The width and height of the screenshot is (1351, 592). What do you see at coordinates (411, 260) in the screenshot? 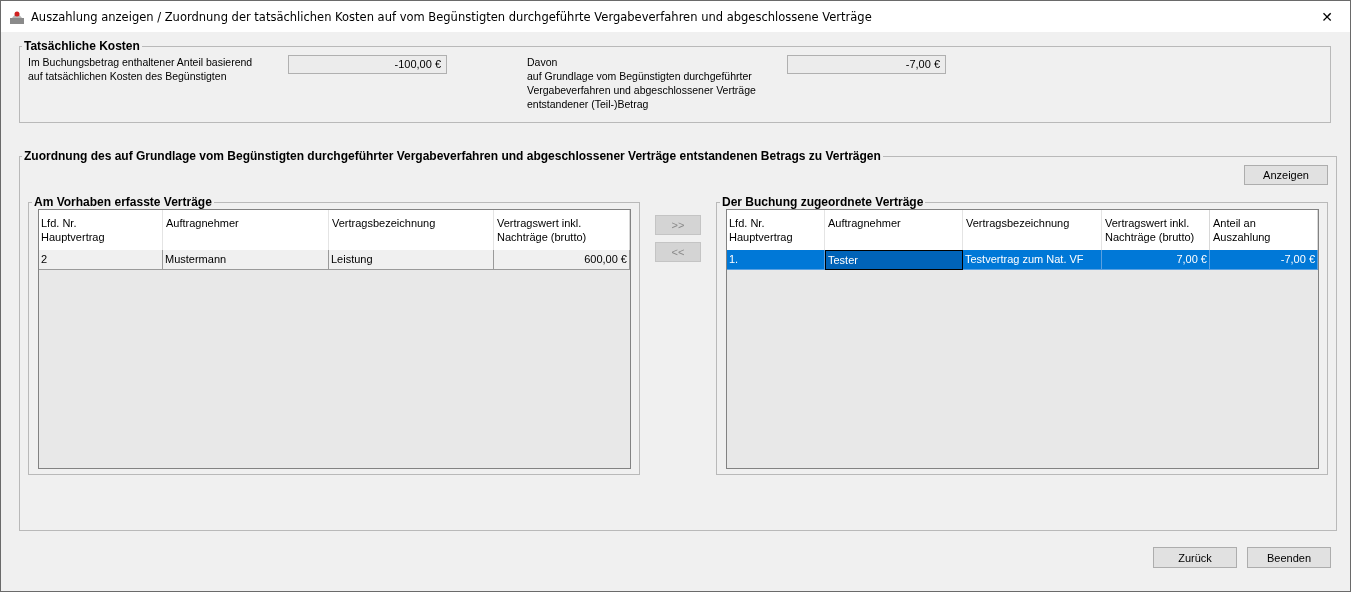
I see `table-cell: Leistung` at bounding box center [411, 260].